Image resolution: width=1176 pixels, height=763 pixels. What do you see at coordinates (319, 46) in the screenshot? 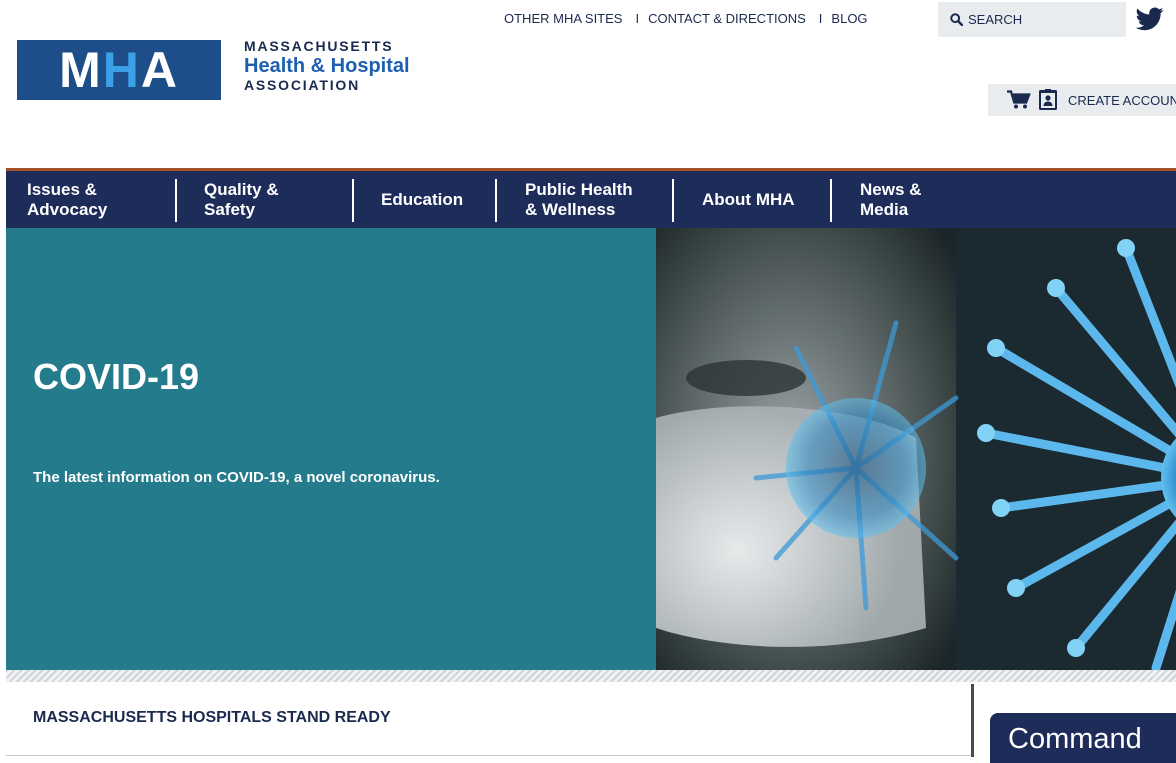
I see `org-name-line1: MASSACHUSETTS` at bounding box center [319, 46].